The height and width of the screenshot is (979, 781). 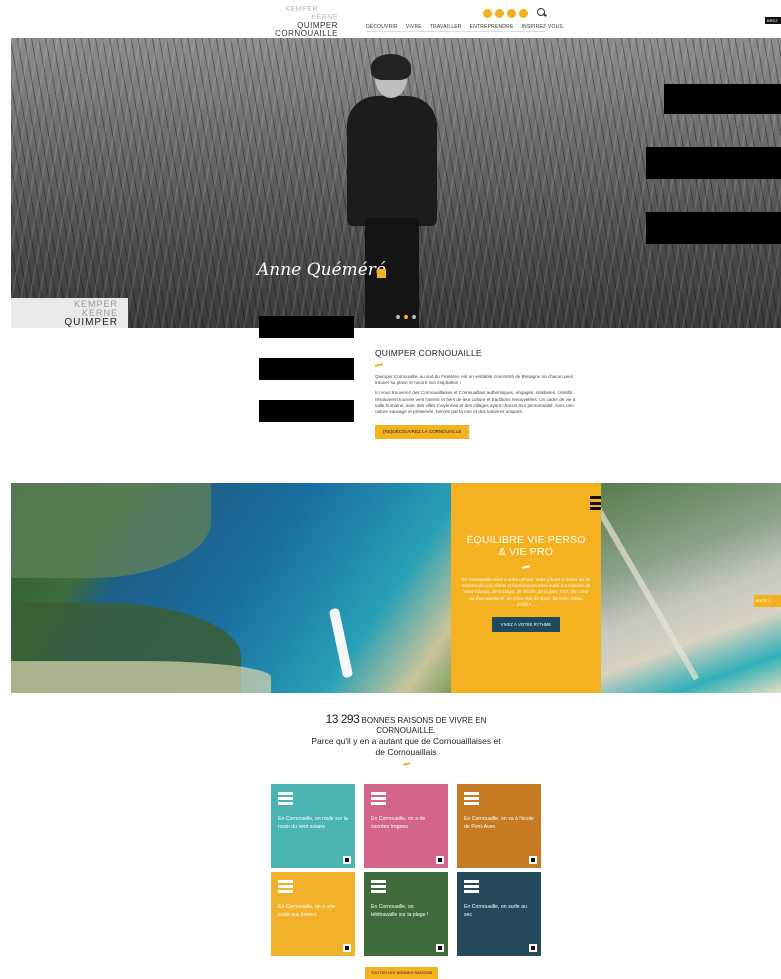 What do you see at coordinates (767, 601) in the screenshot?
I see `toolbox-side-tab: BOITE À` at bounding box center [767, 601].